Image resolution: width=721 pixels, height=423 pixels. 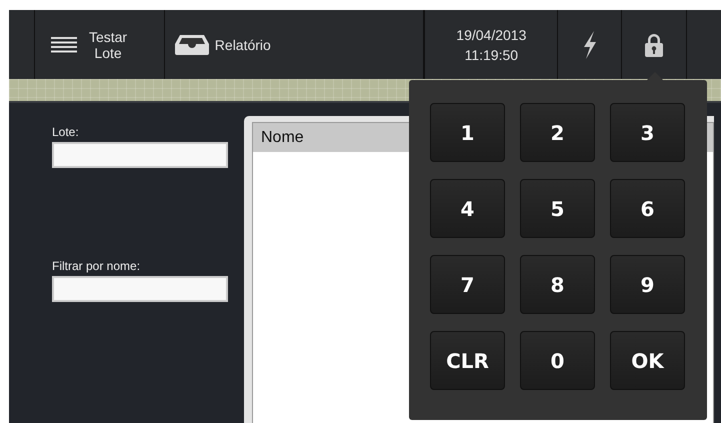 What do you see at coordinates (557, 208) in the screenshot?
I see `keypad-key: 5` at bounding box center [557, 208].